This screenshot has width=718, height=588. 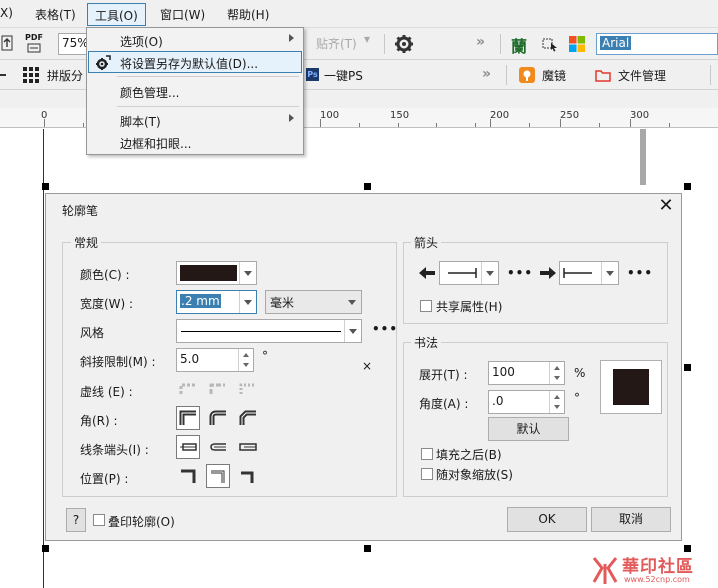 I want to click on help-button: ?, so click(x=76, y=520).